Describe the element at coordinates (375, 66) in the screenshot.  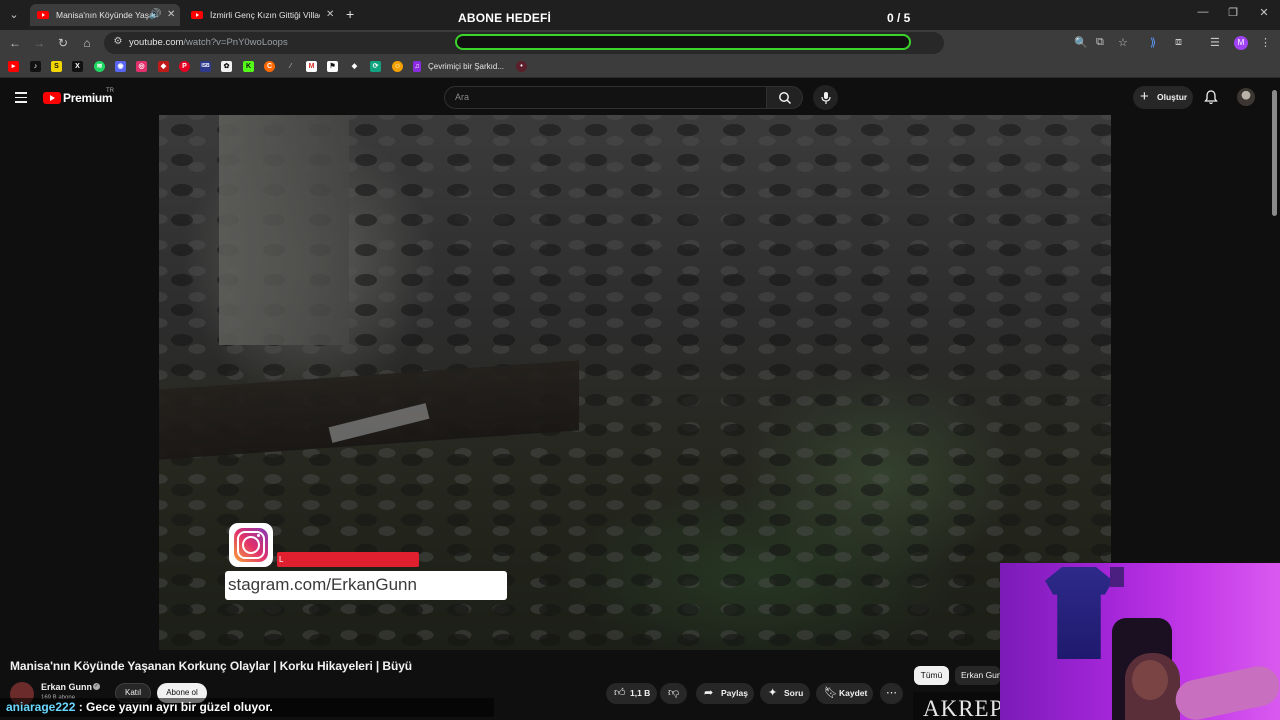
I see `bookmark-green-icon: ⟳` at that location.